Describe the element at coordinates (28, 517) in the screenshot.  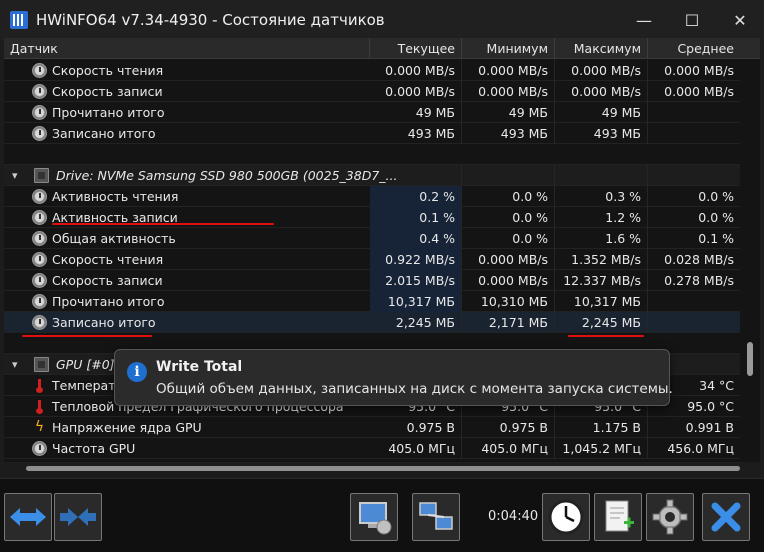
I see `expand-columns-button` at that location.